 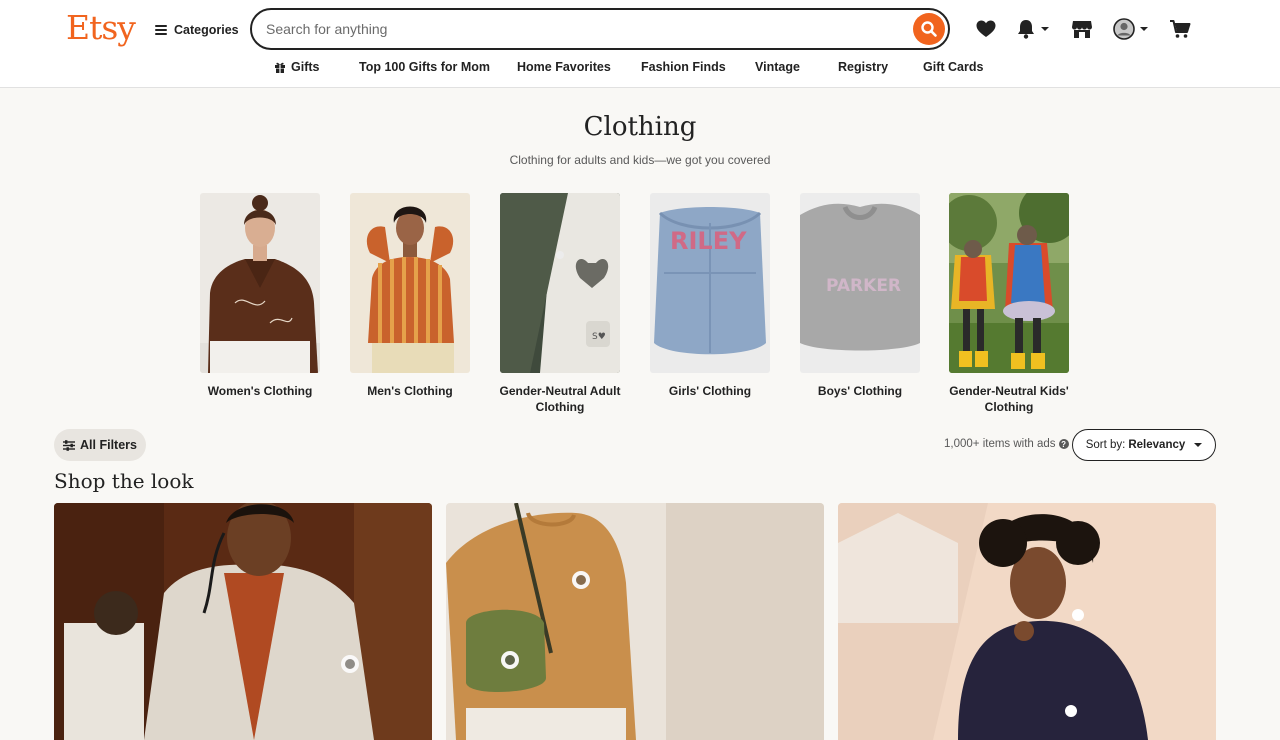 I want to click on category-tile-womens: Women's Clothing, so click(x=260, y=296).